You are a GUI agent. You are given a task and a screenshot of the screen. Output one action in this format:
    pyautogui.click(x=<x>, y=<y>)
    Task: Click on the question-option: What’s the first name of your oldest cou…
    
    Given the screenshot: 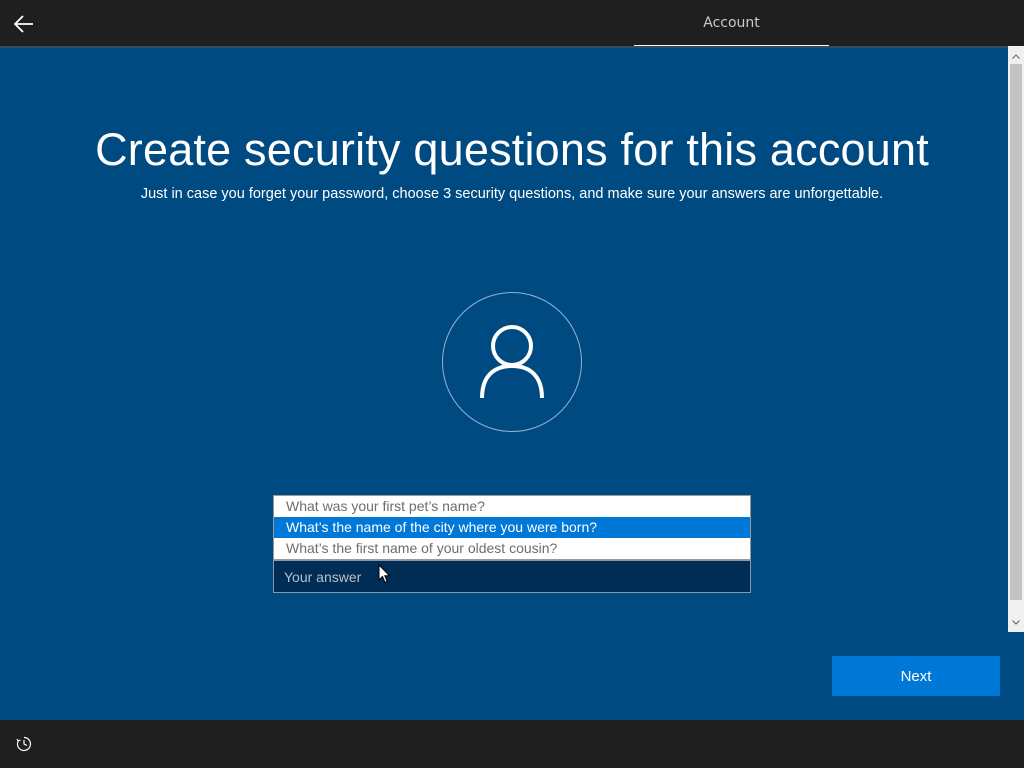 What is the action you would take?
    pyautogui.click(x=512, y=548)
    